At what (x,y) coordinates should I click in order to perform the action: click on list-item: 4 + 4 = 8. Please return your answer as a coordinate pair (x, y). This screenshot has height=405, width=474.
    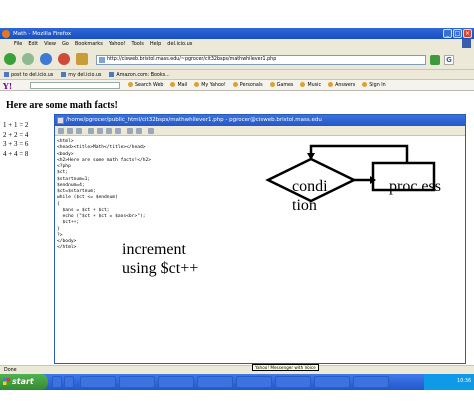
    Looking at the image, I should click on (16, 153).